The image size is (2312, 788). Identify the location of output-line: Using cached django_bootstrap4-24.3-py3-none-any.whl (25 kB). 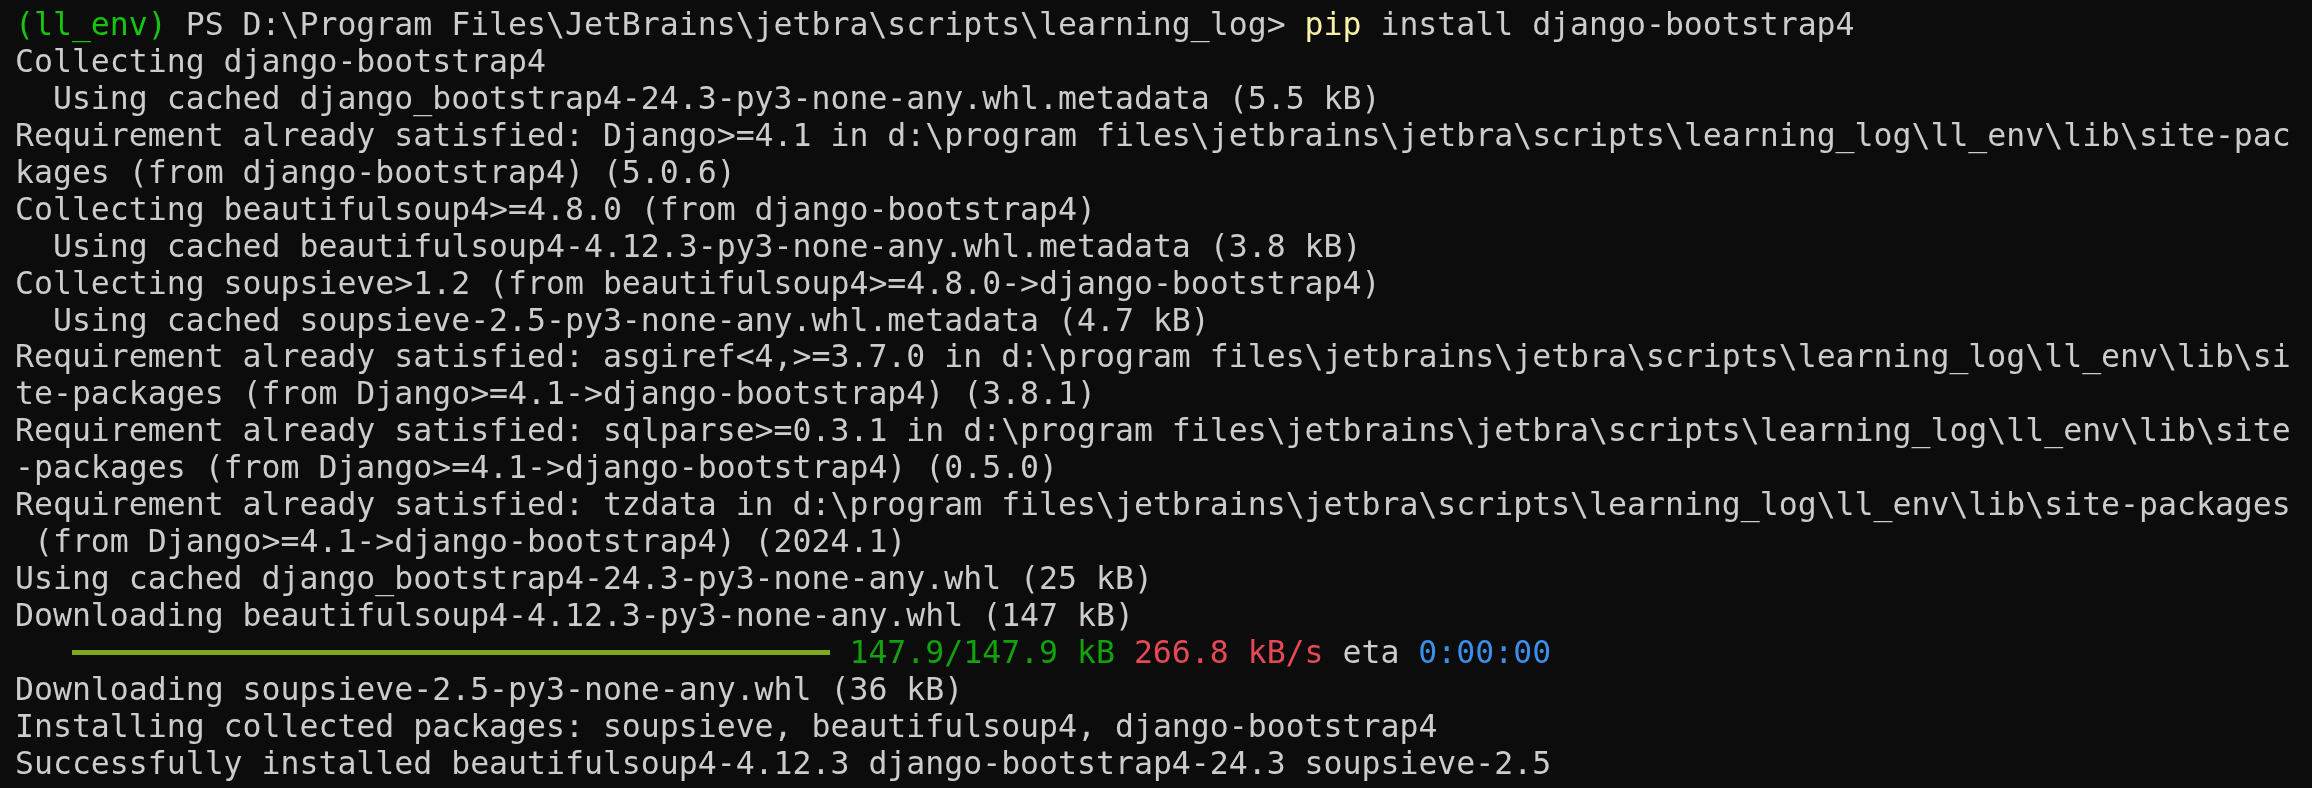
(584, 578).